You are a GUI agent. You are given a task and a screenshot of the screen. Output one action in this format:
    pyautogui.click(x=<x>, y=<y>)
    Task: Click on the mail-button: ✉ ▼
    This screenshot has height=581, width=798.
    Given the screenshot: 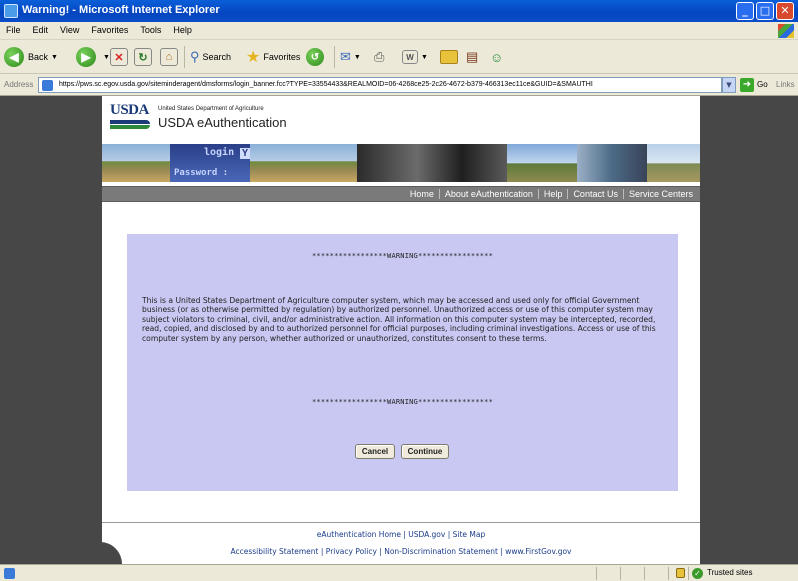 What is the action you would take?
    pyautogui.click(x=350, y=57)
    